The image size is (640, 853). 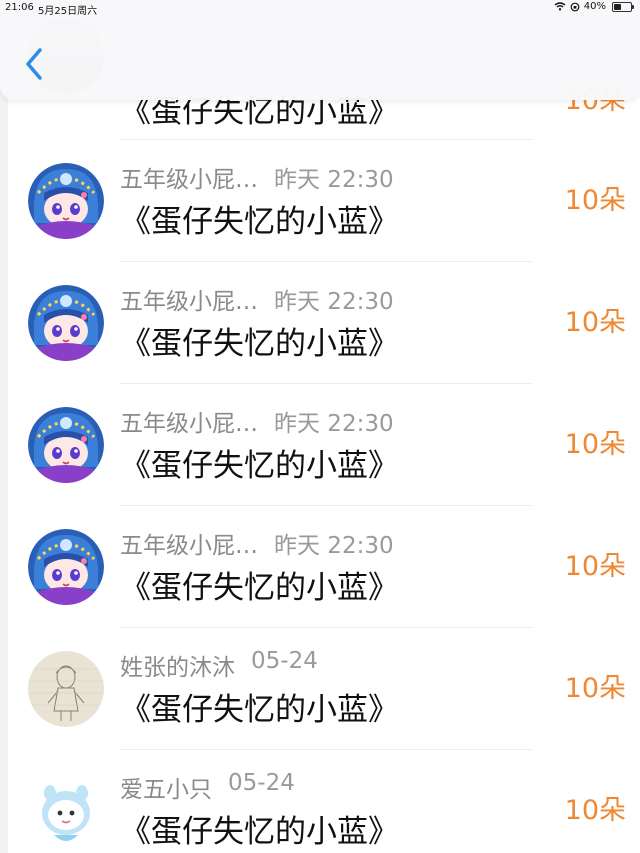 I want to click on item-username: 姓张的沐沐, so click(x=177, y=665).